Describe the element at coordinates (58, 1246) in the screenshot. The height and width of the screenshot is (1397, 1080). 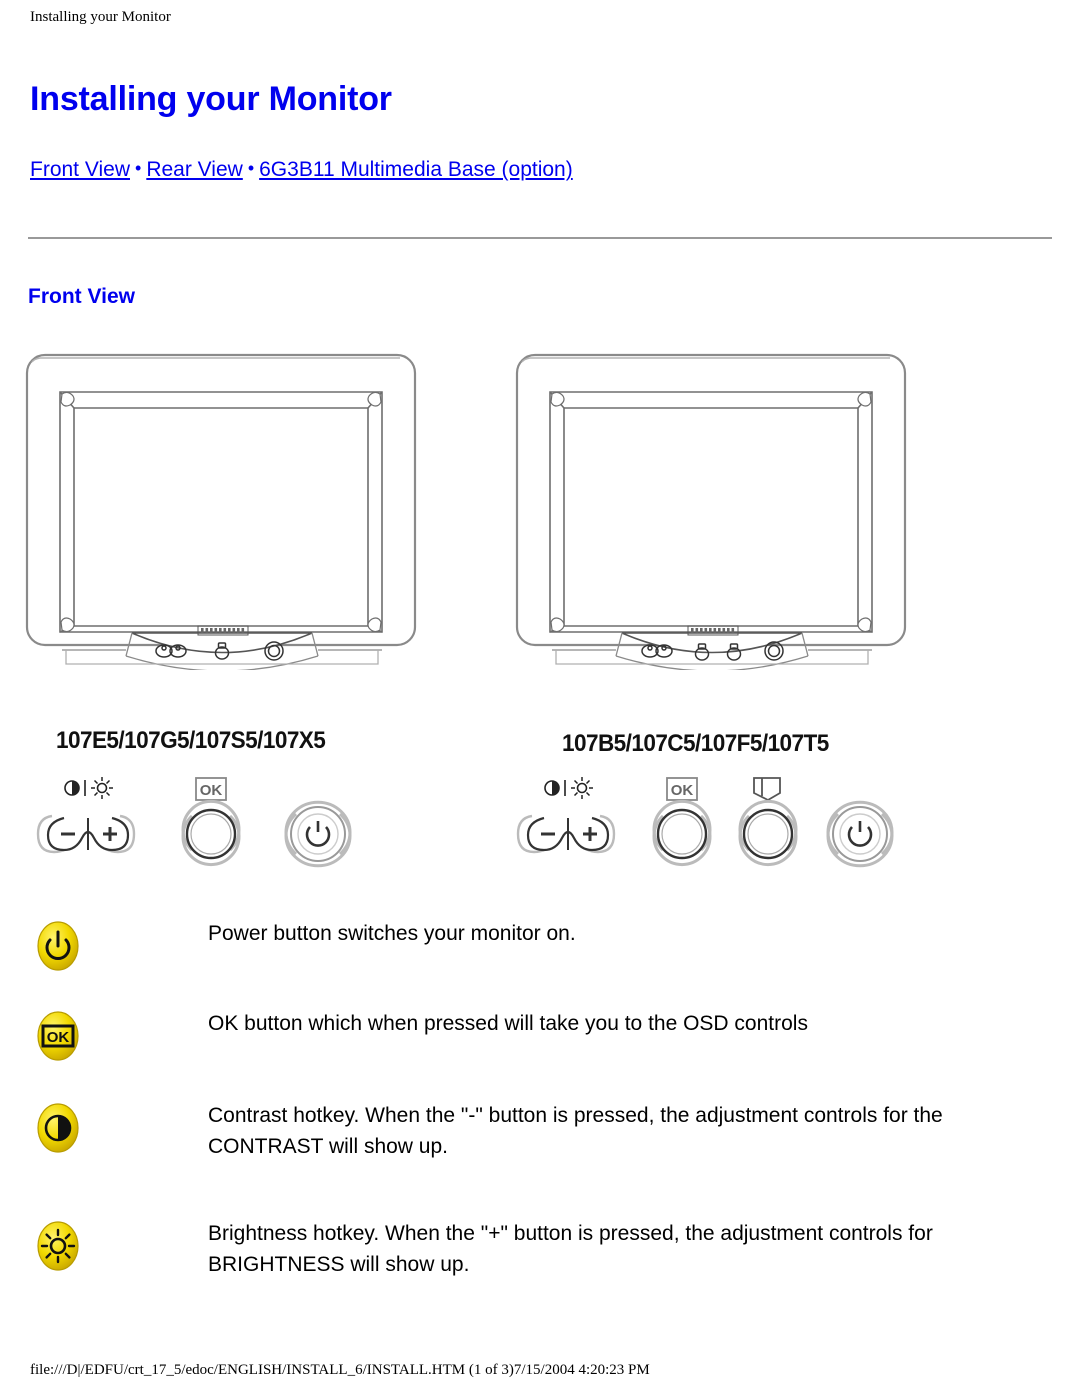
I see `brightness-icon` at that location.